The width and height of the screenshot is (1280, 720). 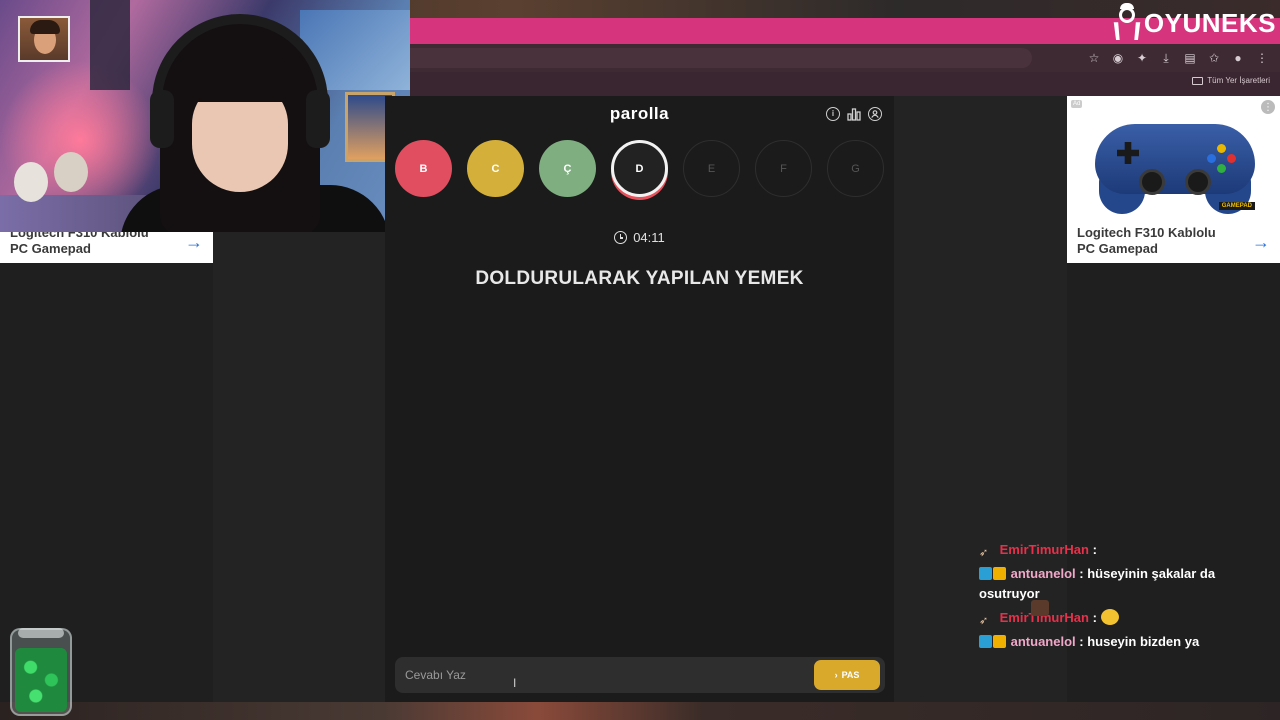 I want to click on countdown-timer: 04:11, so click(x=639, y=237).